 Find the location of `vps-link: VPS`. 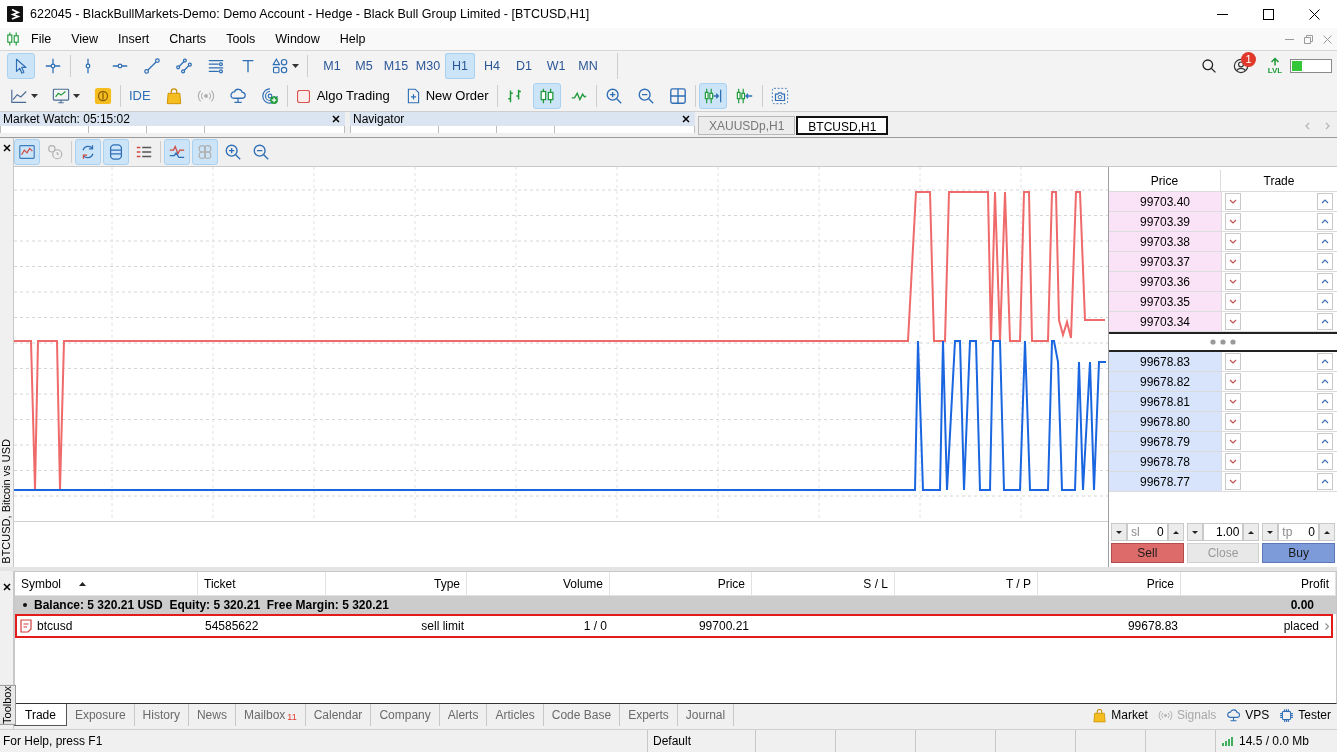

vps-link: VPS is located at coordinates (1248, 715).